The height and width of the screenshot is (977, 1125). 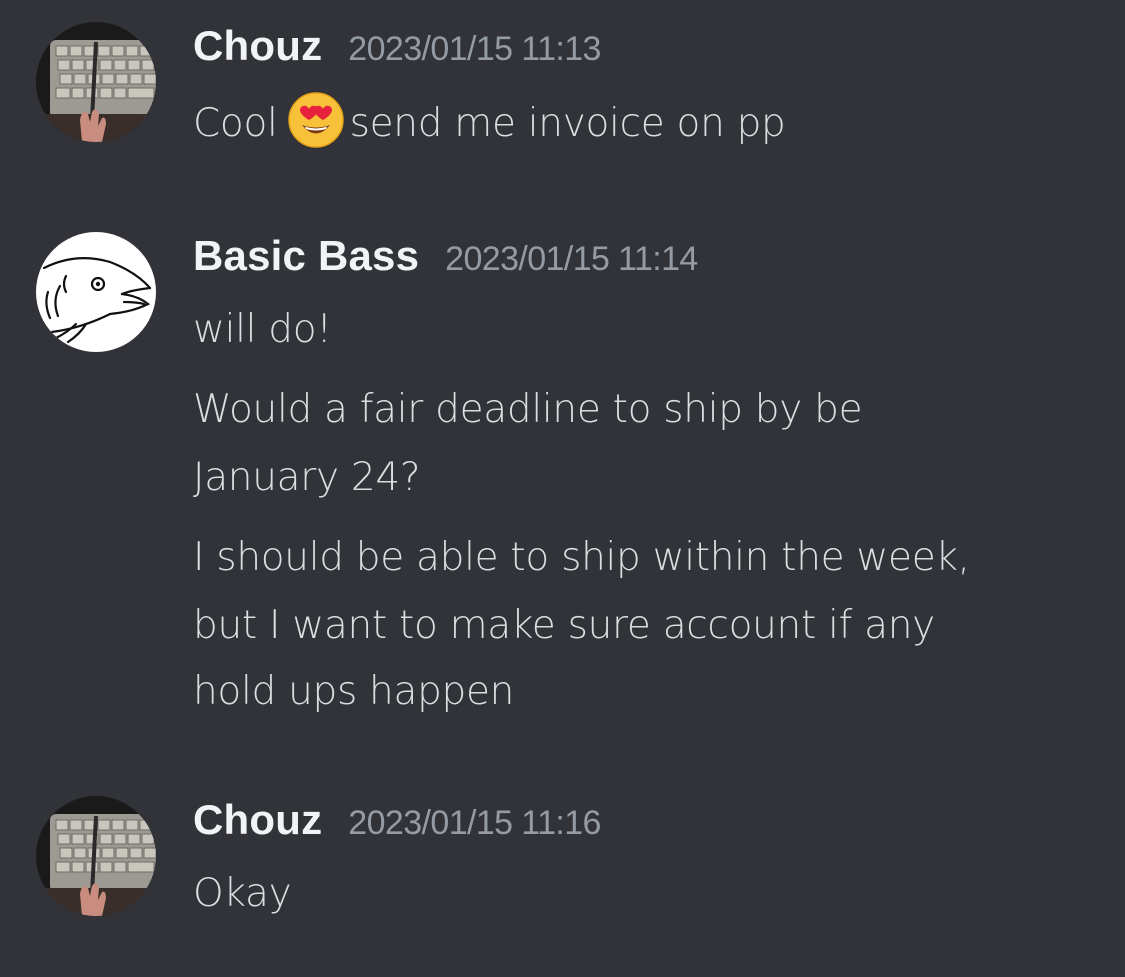 What do you see at coordinates (528, 409) in the screenshot?
I see `message-text: Would a fair deadline to ship by be` at bounding box center [528, 409].